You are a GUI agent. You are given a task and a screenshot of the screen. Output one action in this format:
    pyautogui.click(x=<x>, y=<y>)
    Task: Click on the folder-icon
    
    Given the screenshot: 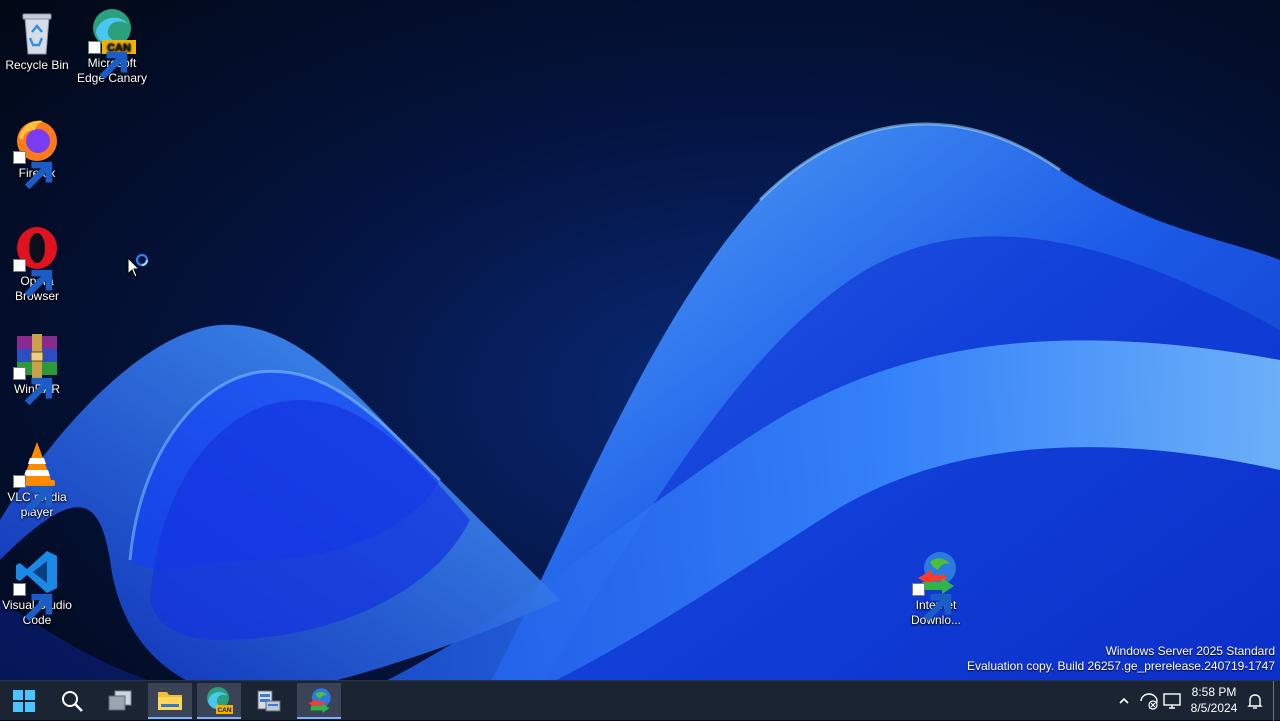 What is the action you would take?
    pyautogui.click(x=170, y=701)
    